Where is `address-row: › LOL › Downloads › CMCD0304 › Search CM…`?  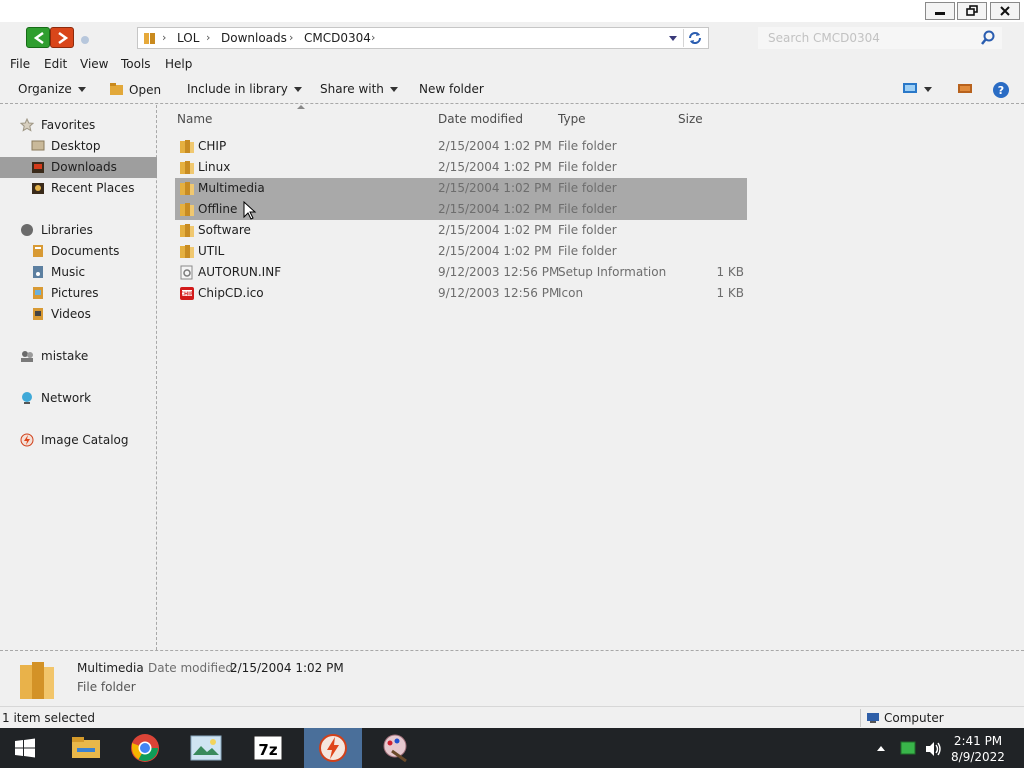 address-row: › LOL › Downloads › CMCD0304 › Search CM… is located at coordinates (512, 38).